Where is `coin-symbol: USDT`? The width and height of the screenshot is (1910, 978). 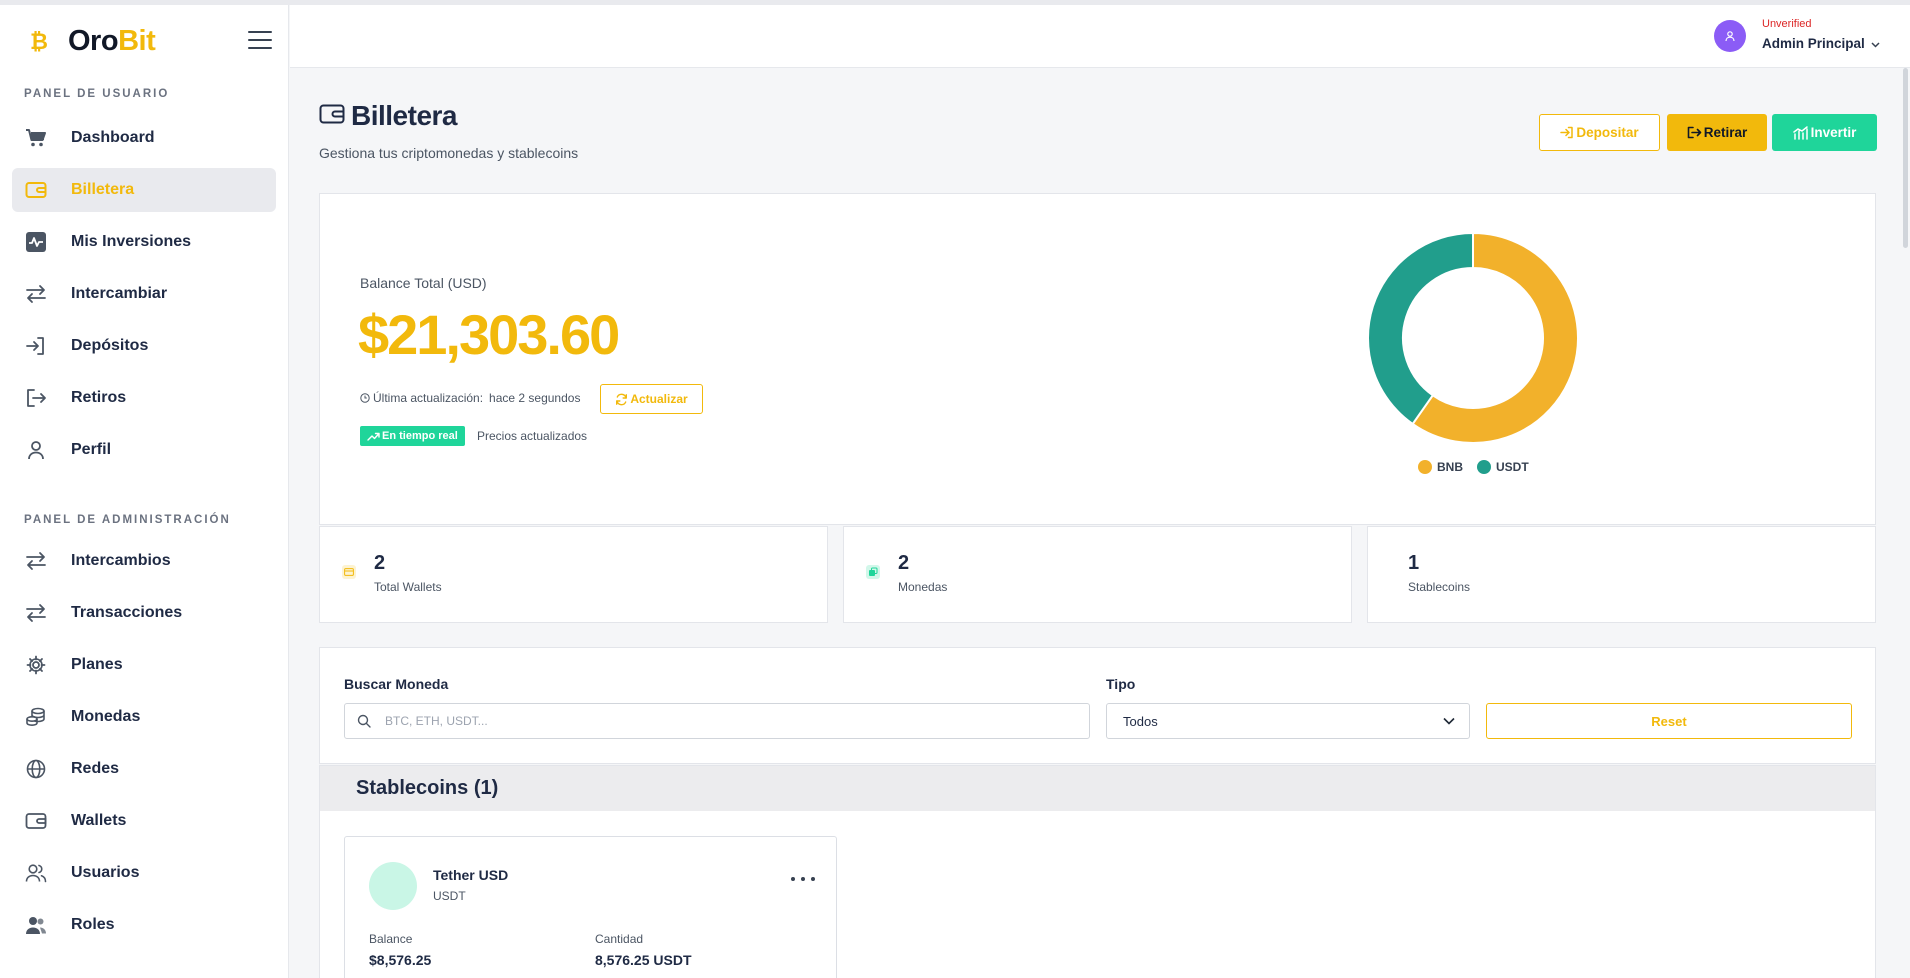 coin-symbol: USDT is located at coordinates (449, 896).